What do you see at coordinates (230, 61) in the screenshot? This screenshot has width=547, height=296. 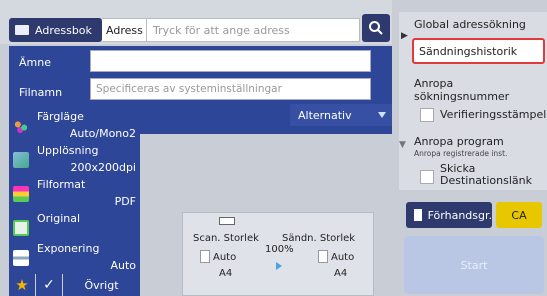 I see `subject-input` at bounding box center [230, 61].